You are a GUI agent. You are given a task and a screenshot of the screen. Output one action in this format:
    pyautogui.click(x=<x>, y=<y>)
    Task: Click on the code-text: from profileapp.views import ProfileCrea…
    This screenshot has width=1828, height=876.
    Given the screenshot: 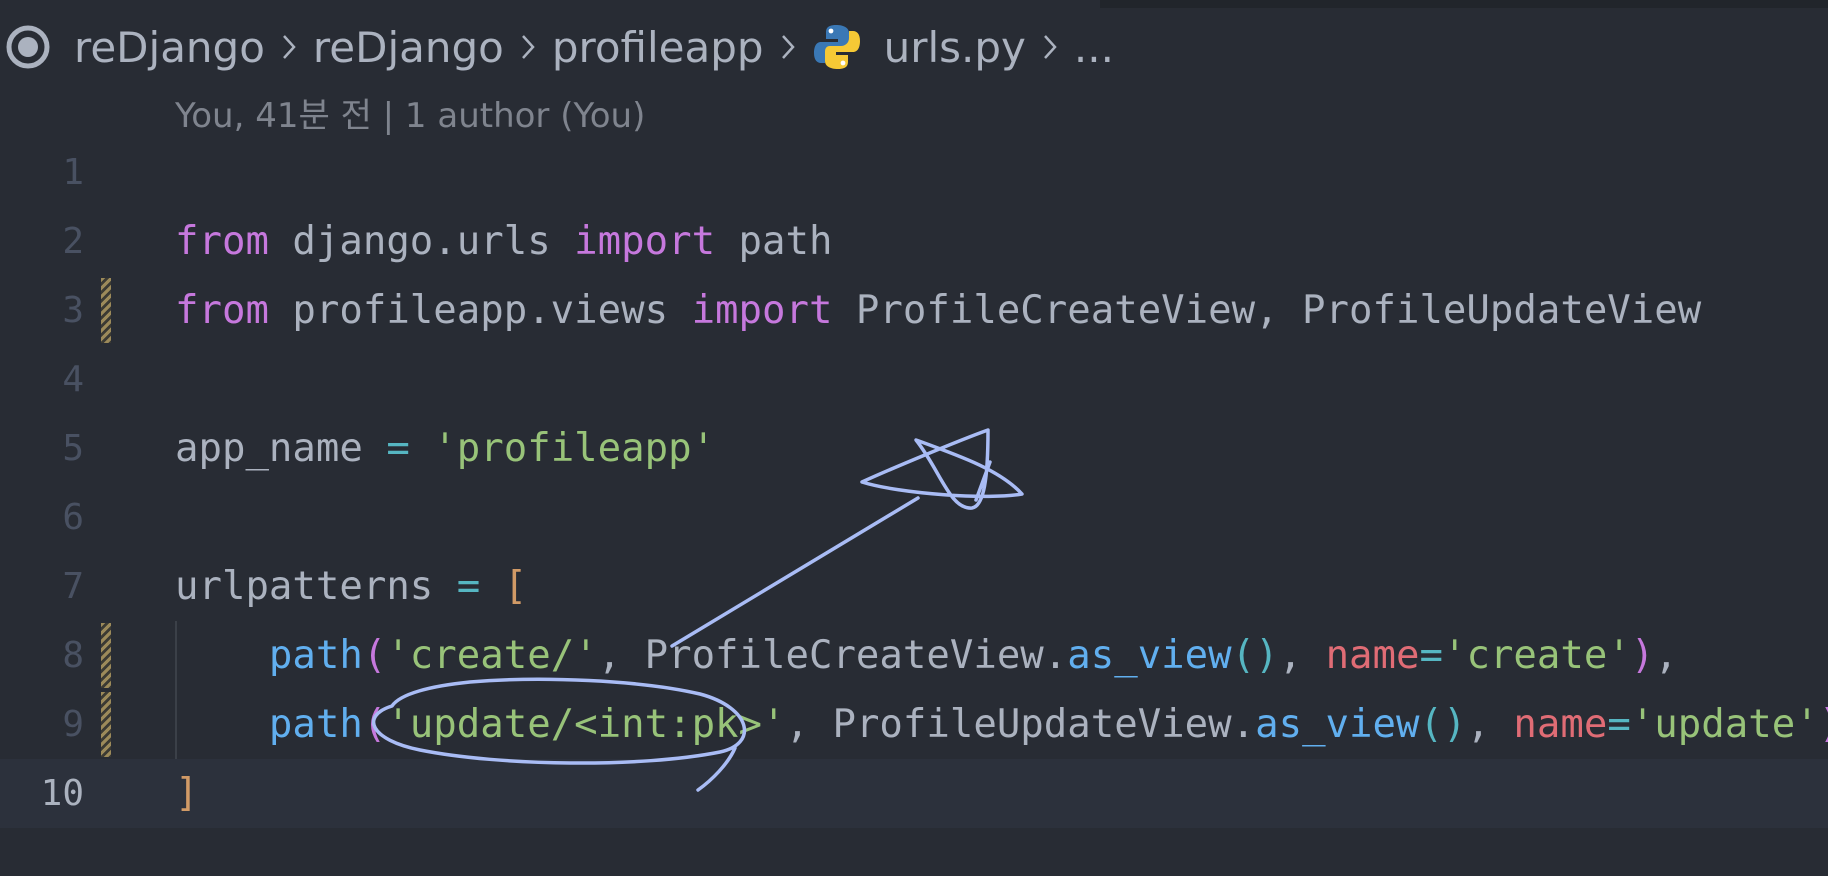 What is the action you would take?
    pyautogui.click(x=938, y=310)
    